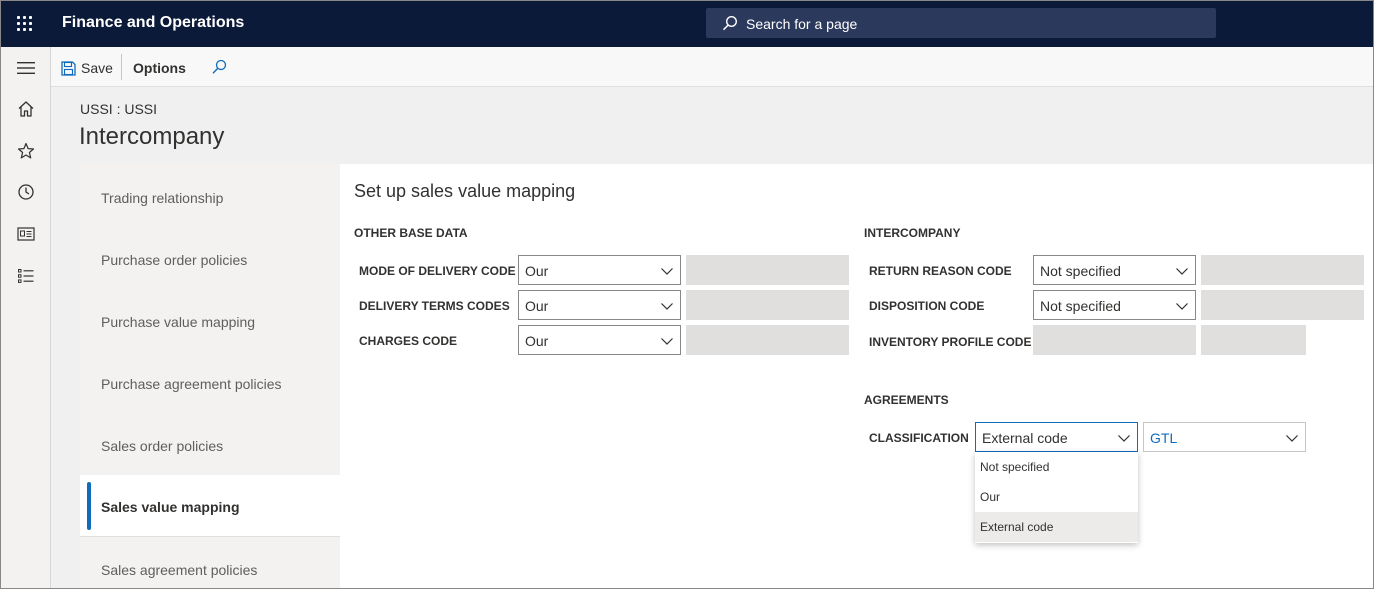 The image size is (1374, 589). Describe the element at coordinates (219, 67) in the screenshot. I see `find-icon` at that location.